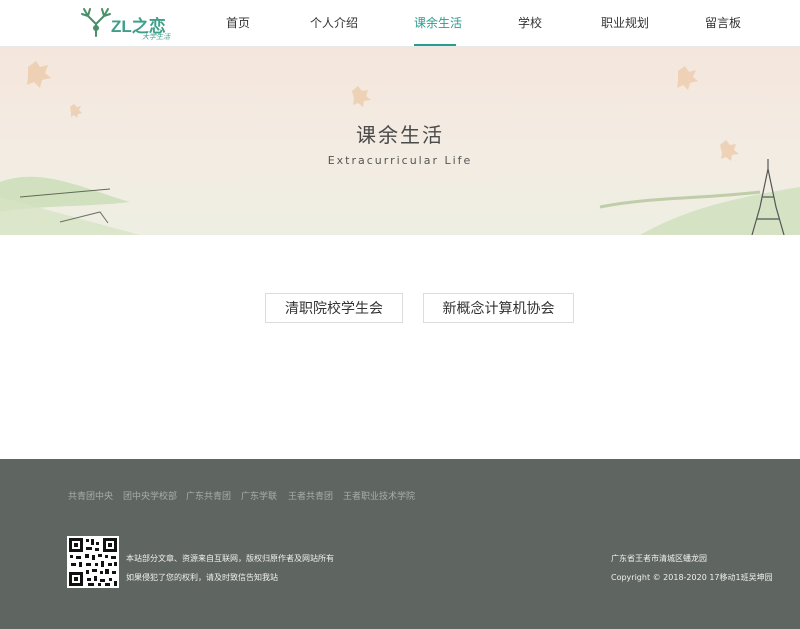 Image resolution: width=800 pixels, height=629 pixels. What do you see at coordinates (230, 558) in the screenshot?
I see `copyright-notice-line1: 本站部分文章、资源来自互联网，版权归原作者及网站所有` at bounding box center [230, 558].